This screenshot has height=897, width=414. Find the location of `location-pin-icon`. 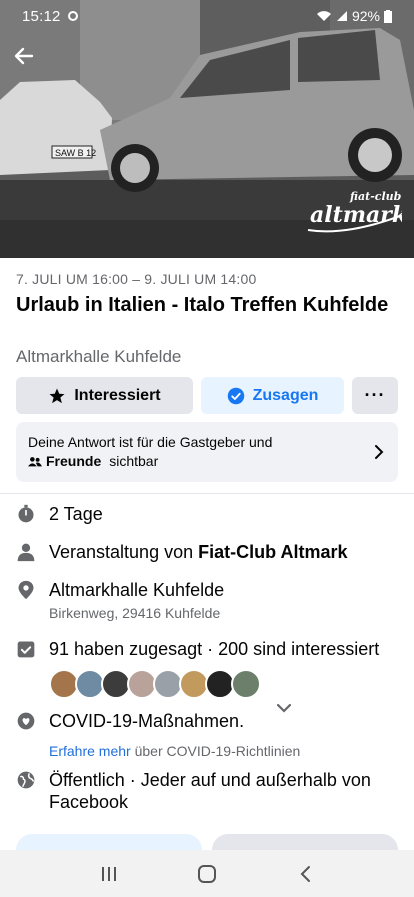

location-pin-icon is located at coordinates (26, 590).